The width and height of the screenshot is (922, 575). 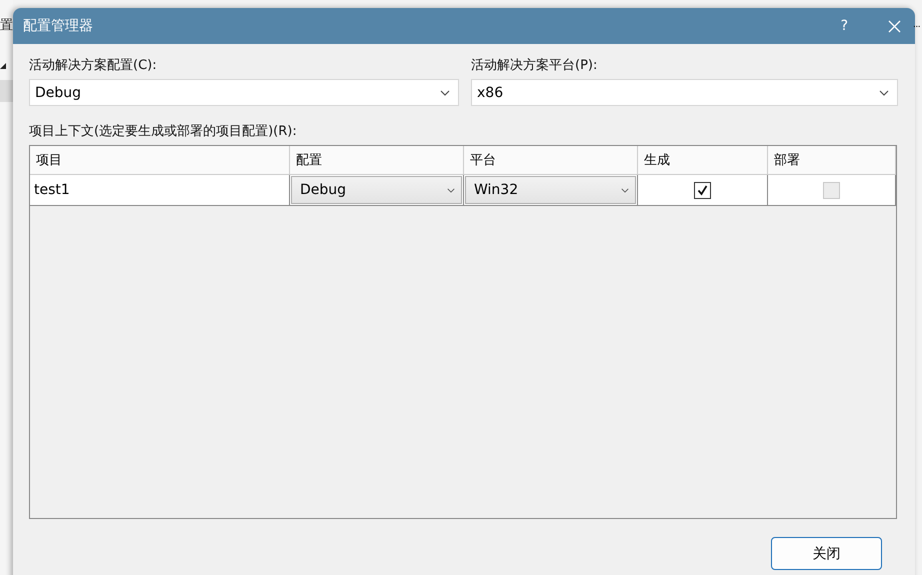 I want to click on background-text: 置, so click(x=6, y=25).